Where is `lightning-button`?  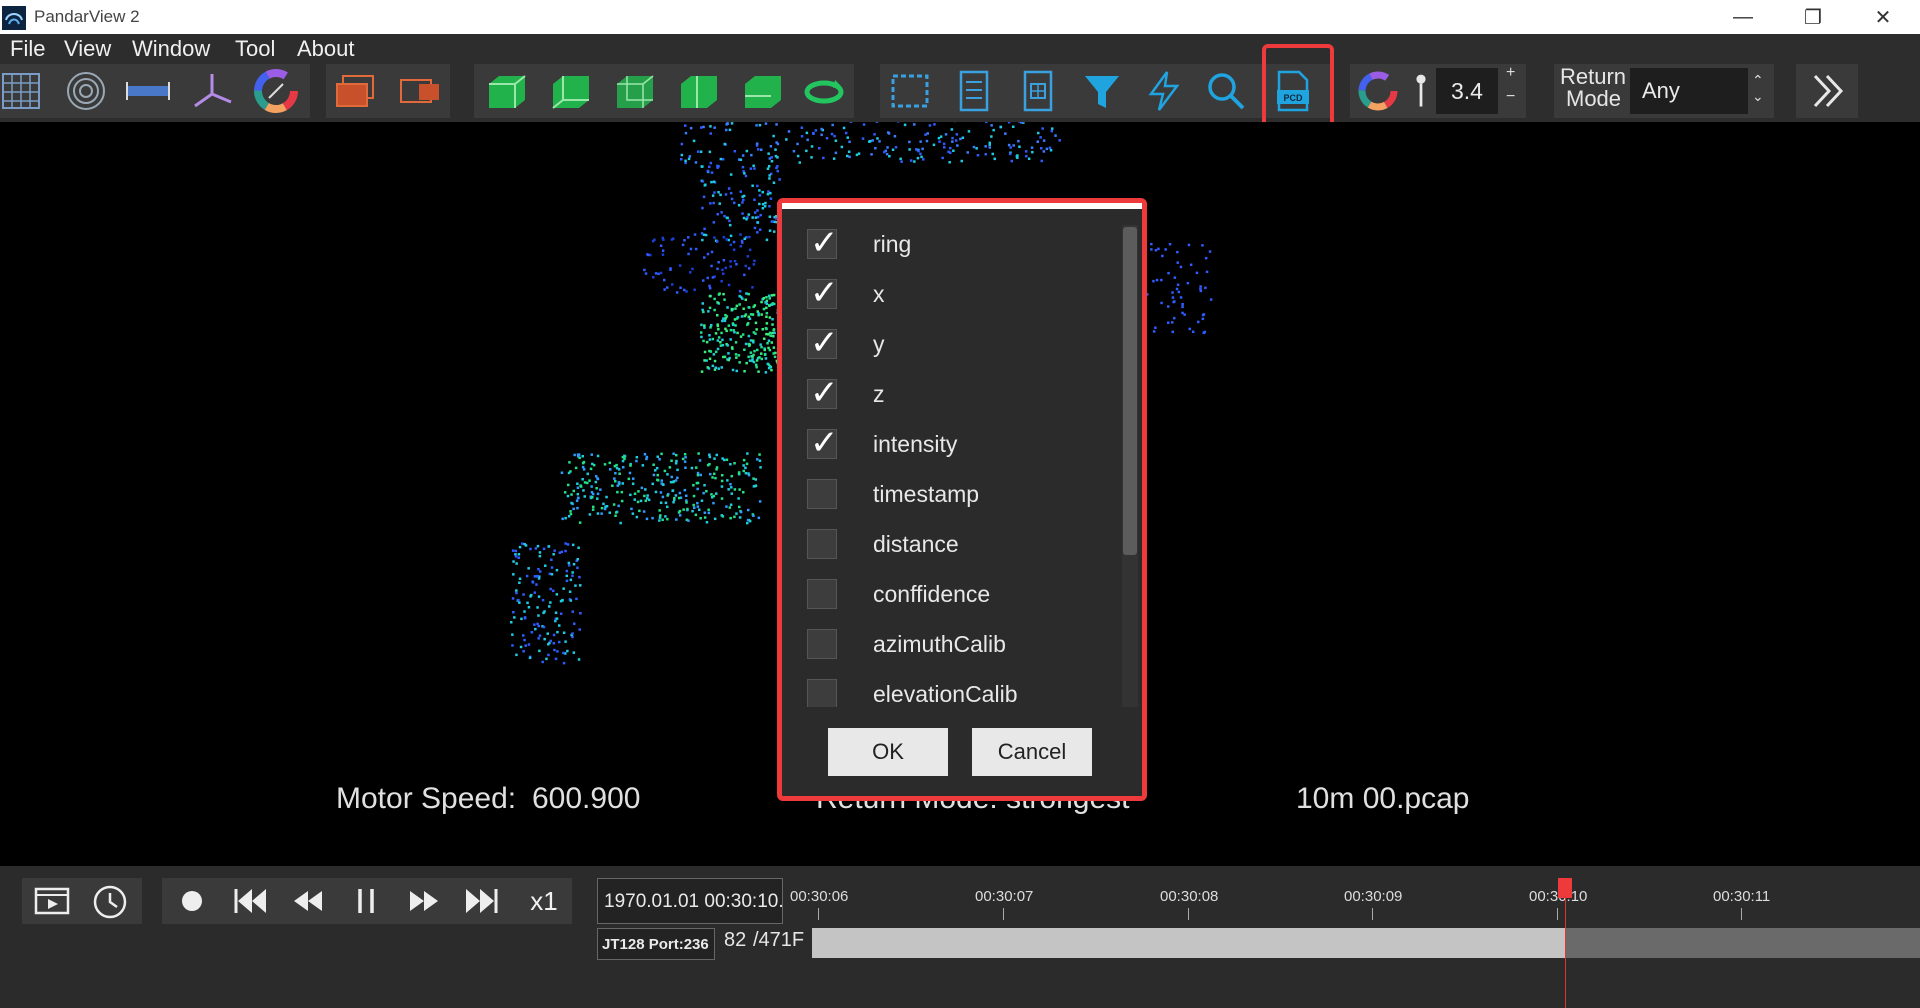 lightning-button is located at coordinates (1164, 91).